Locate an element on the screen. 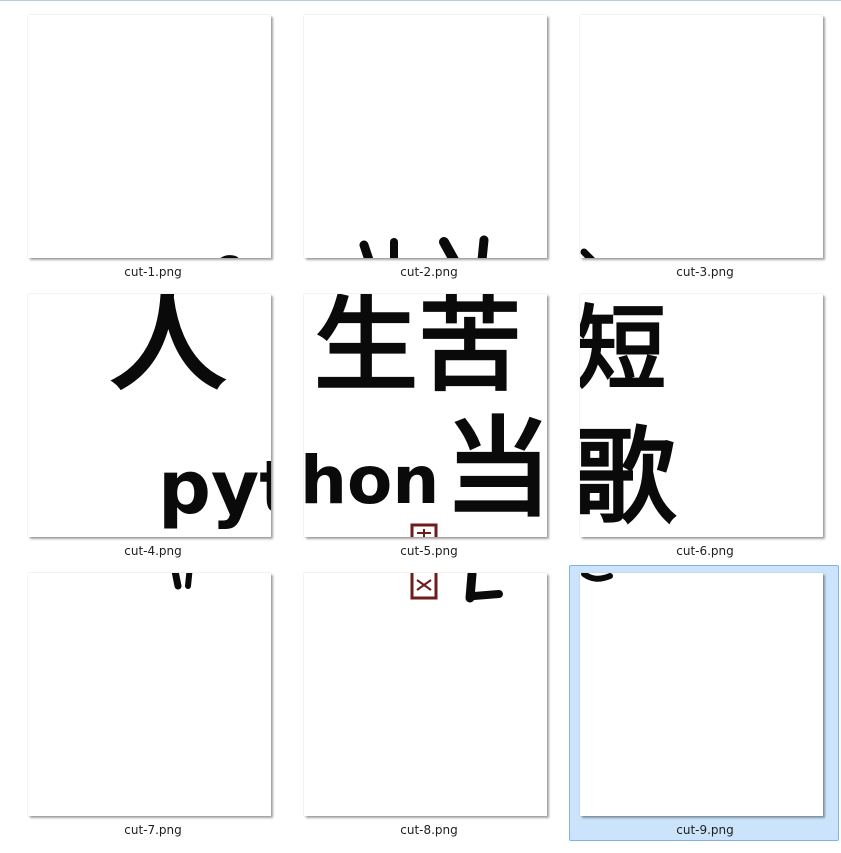 The height and width of the screenshot is (853, 841). thumbnail-cut-6: 短 歌 is located at coordinates (701, 415).